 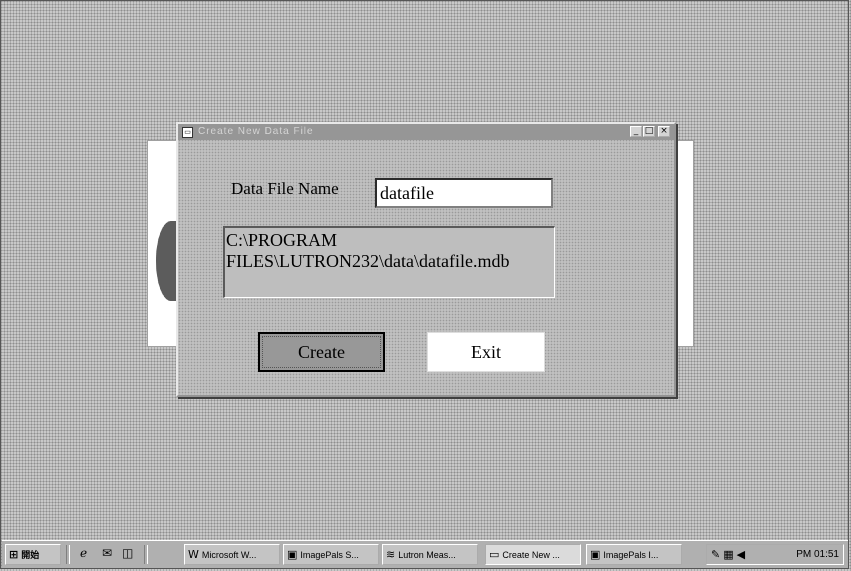 What do you see at coordinates (636, 131) in the screenshot?
I see `minimize-button: _` at bounding box center [636, 131].